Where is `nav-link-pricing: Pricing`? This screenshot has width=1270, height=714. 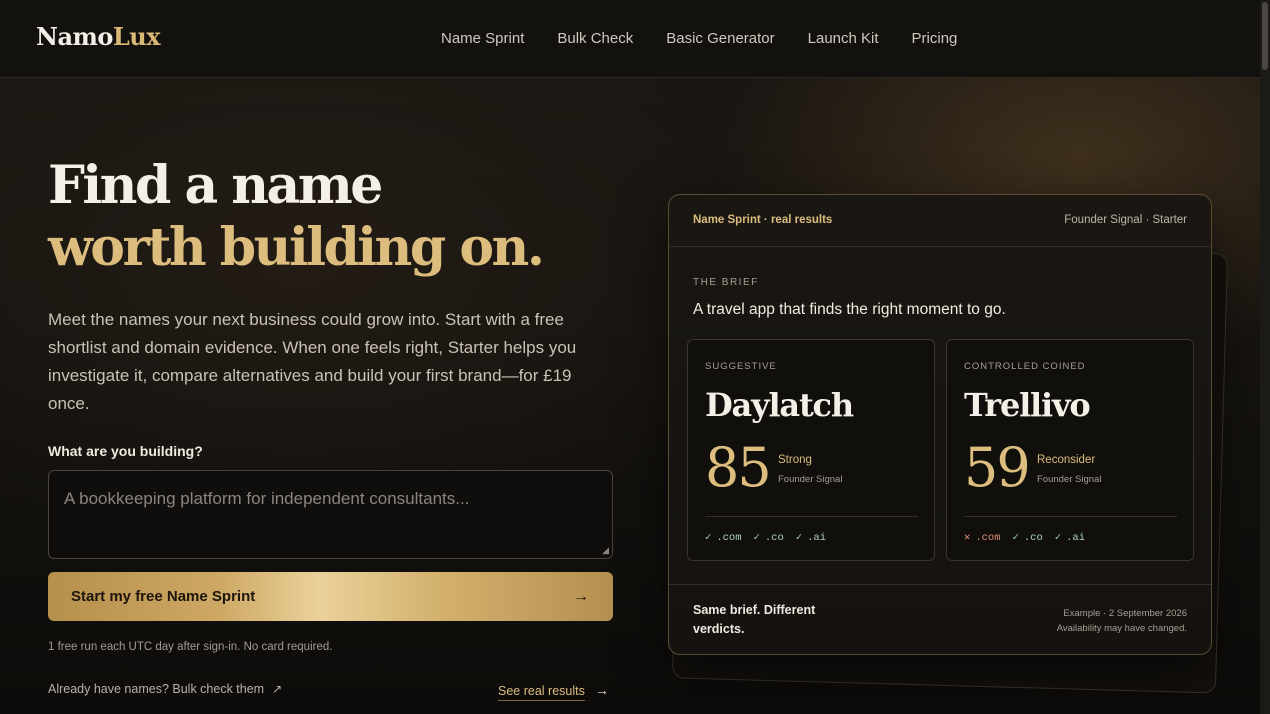
nav-link-pricing: Pricing is located at coordinates (935, 38).